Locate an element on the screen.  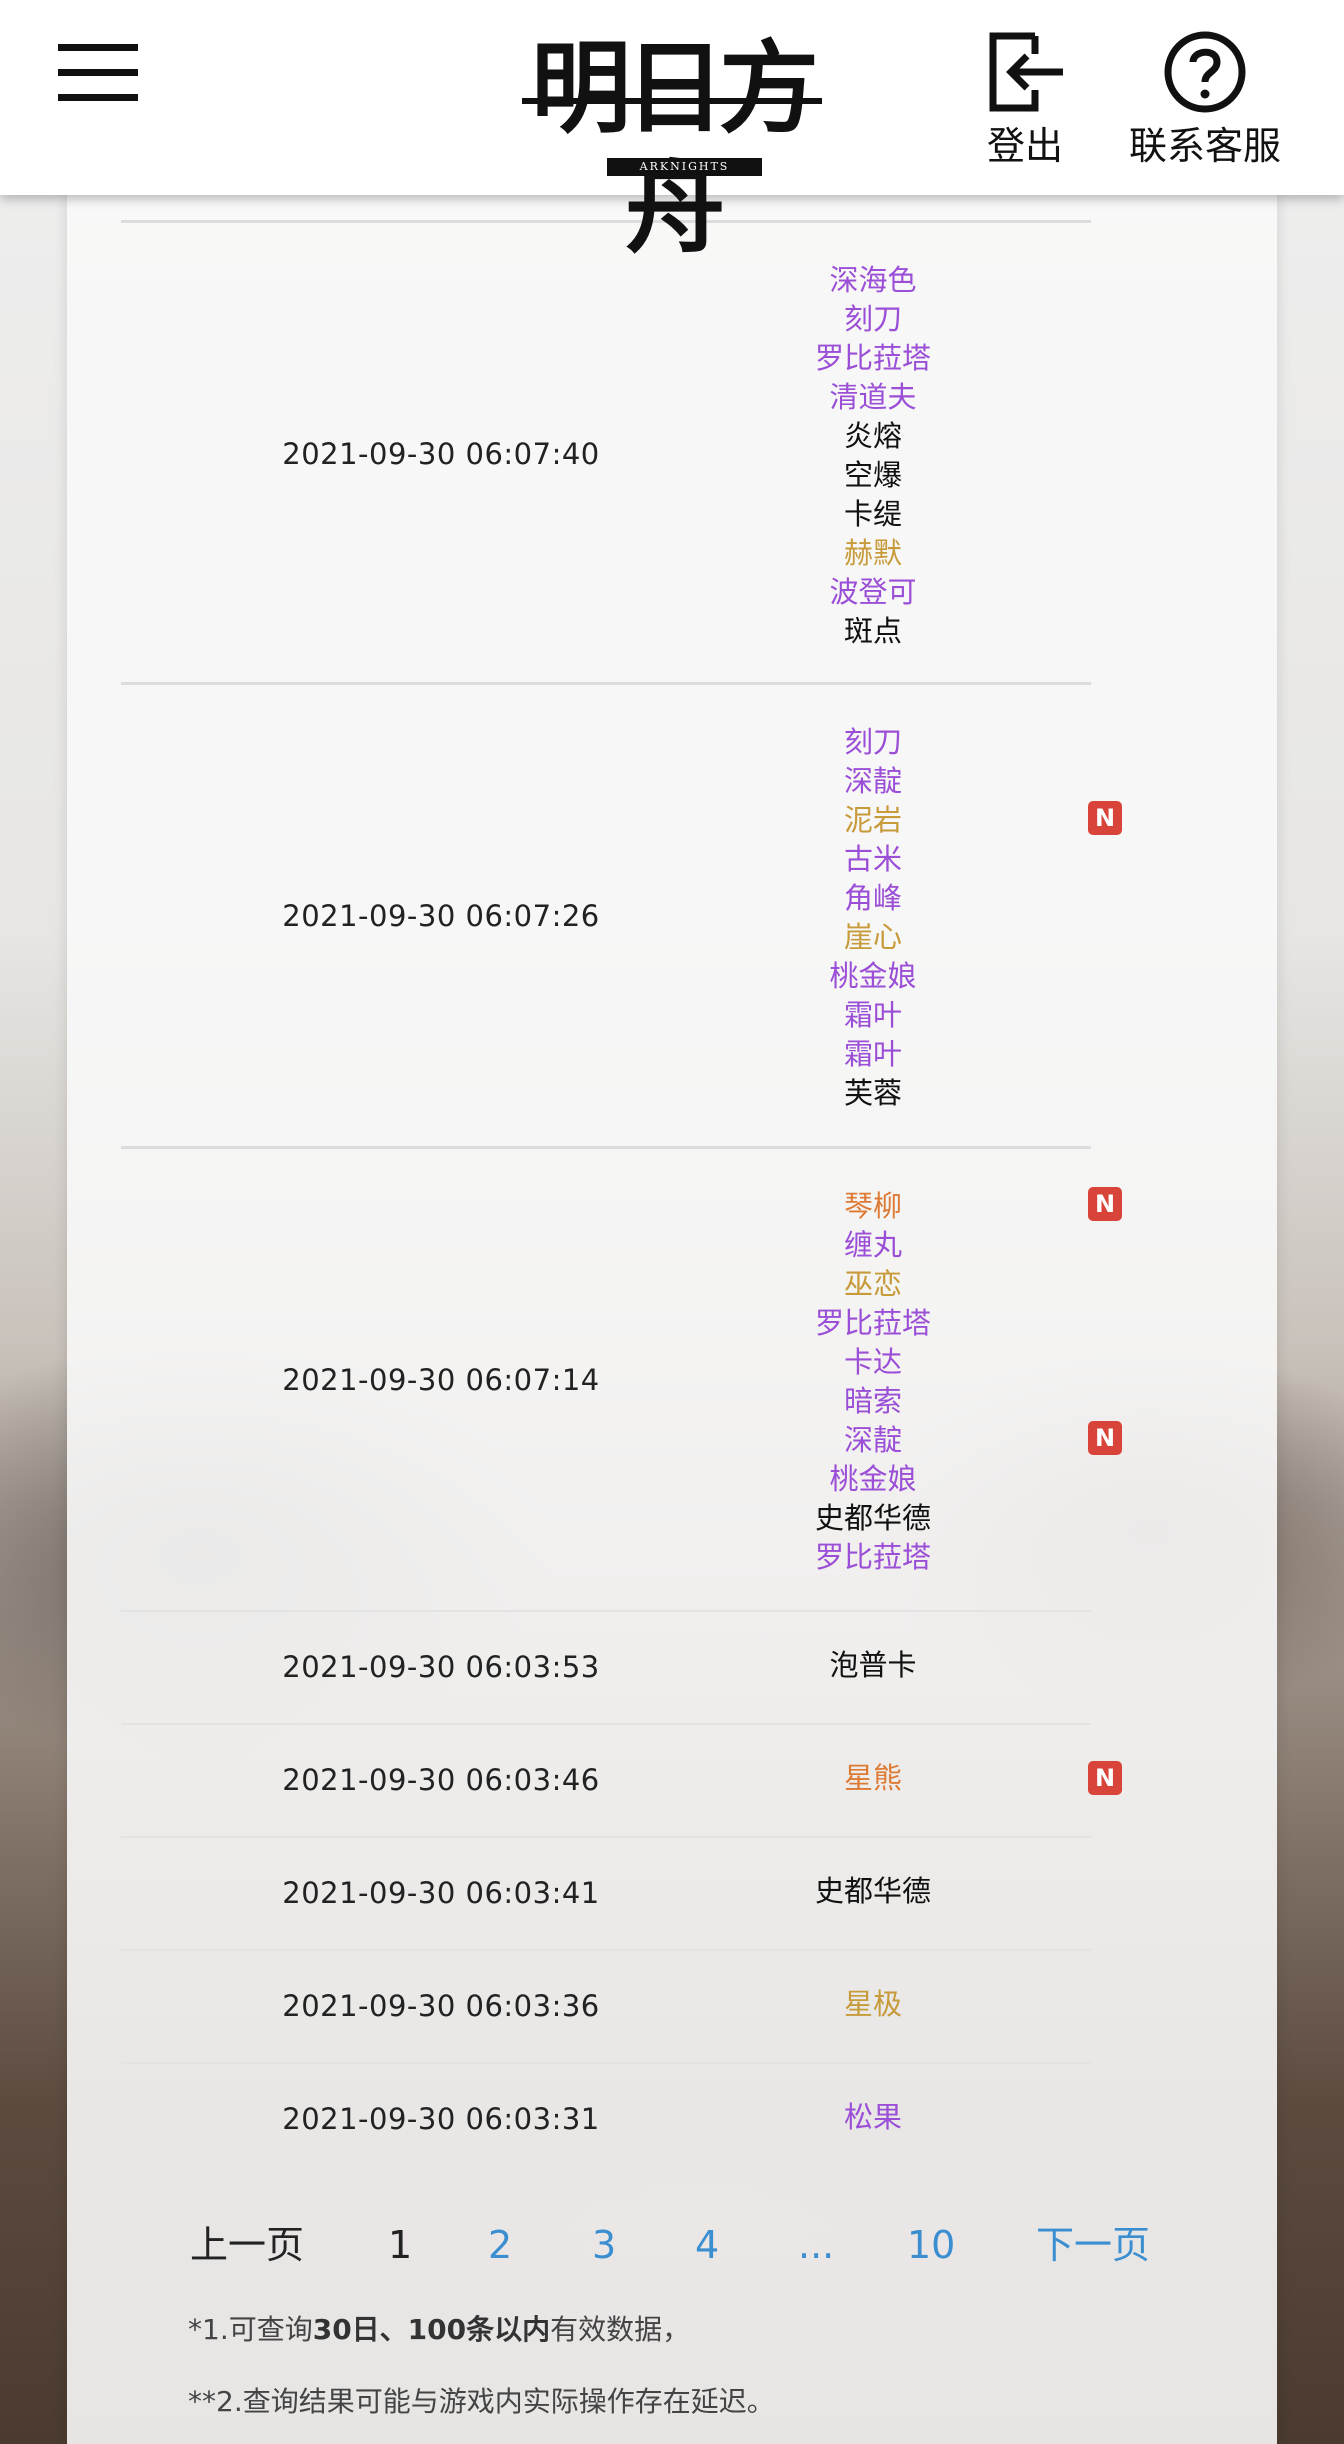
logout-button: 登出 is located at coordinates (1025, 105).